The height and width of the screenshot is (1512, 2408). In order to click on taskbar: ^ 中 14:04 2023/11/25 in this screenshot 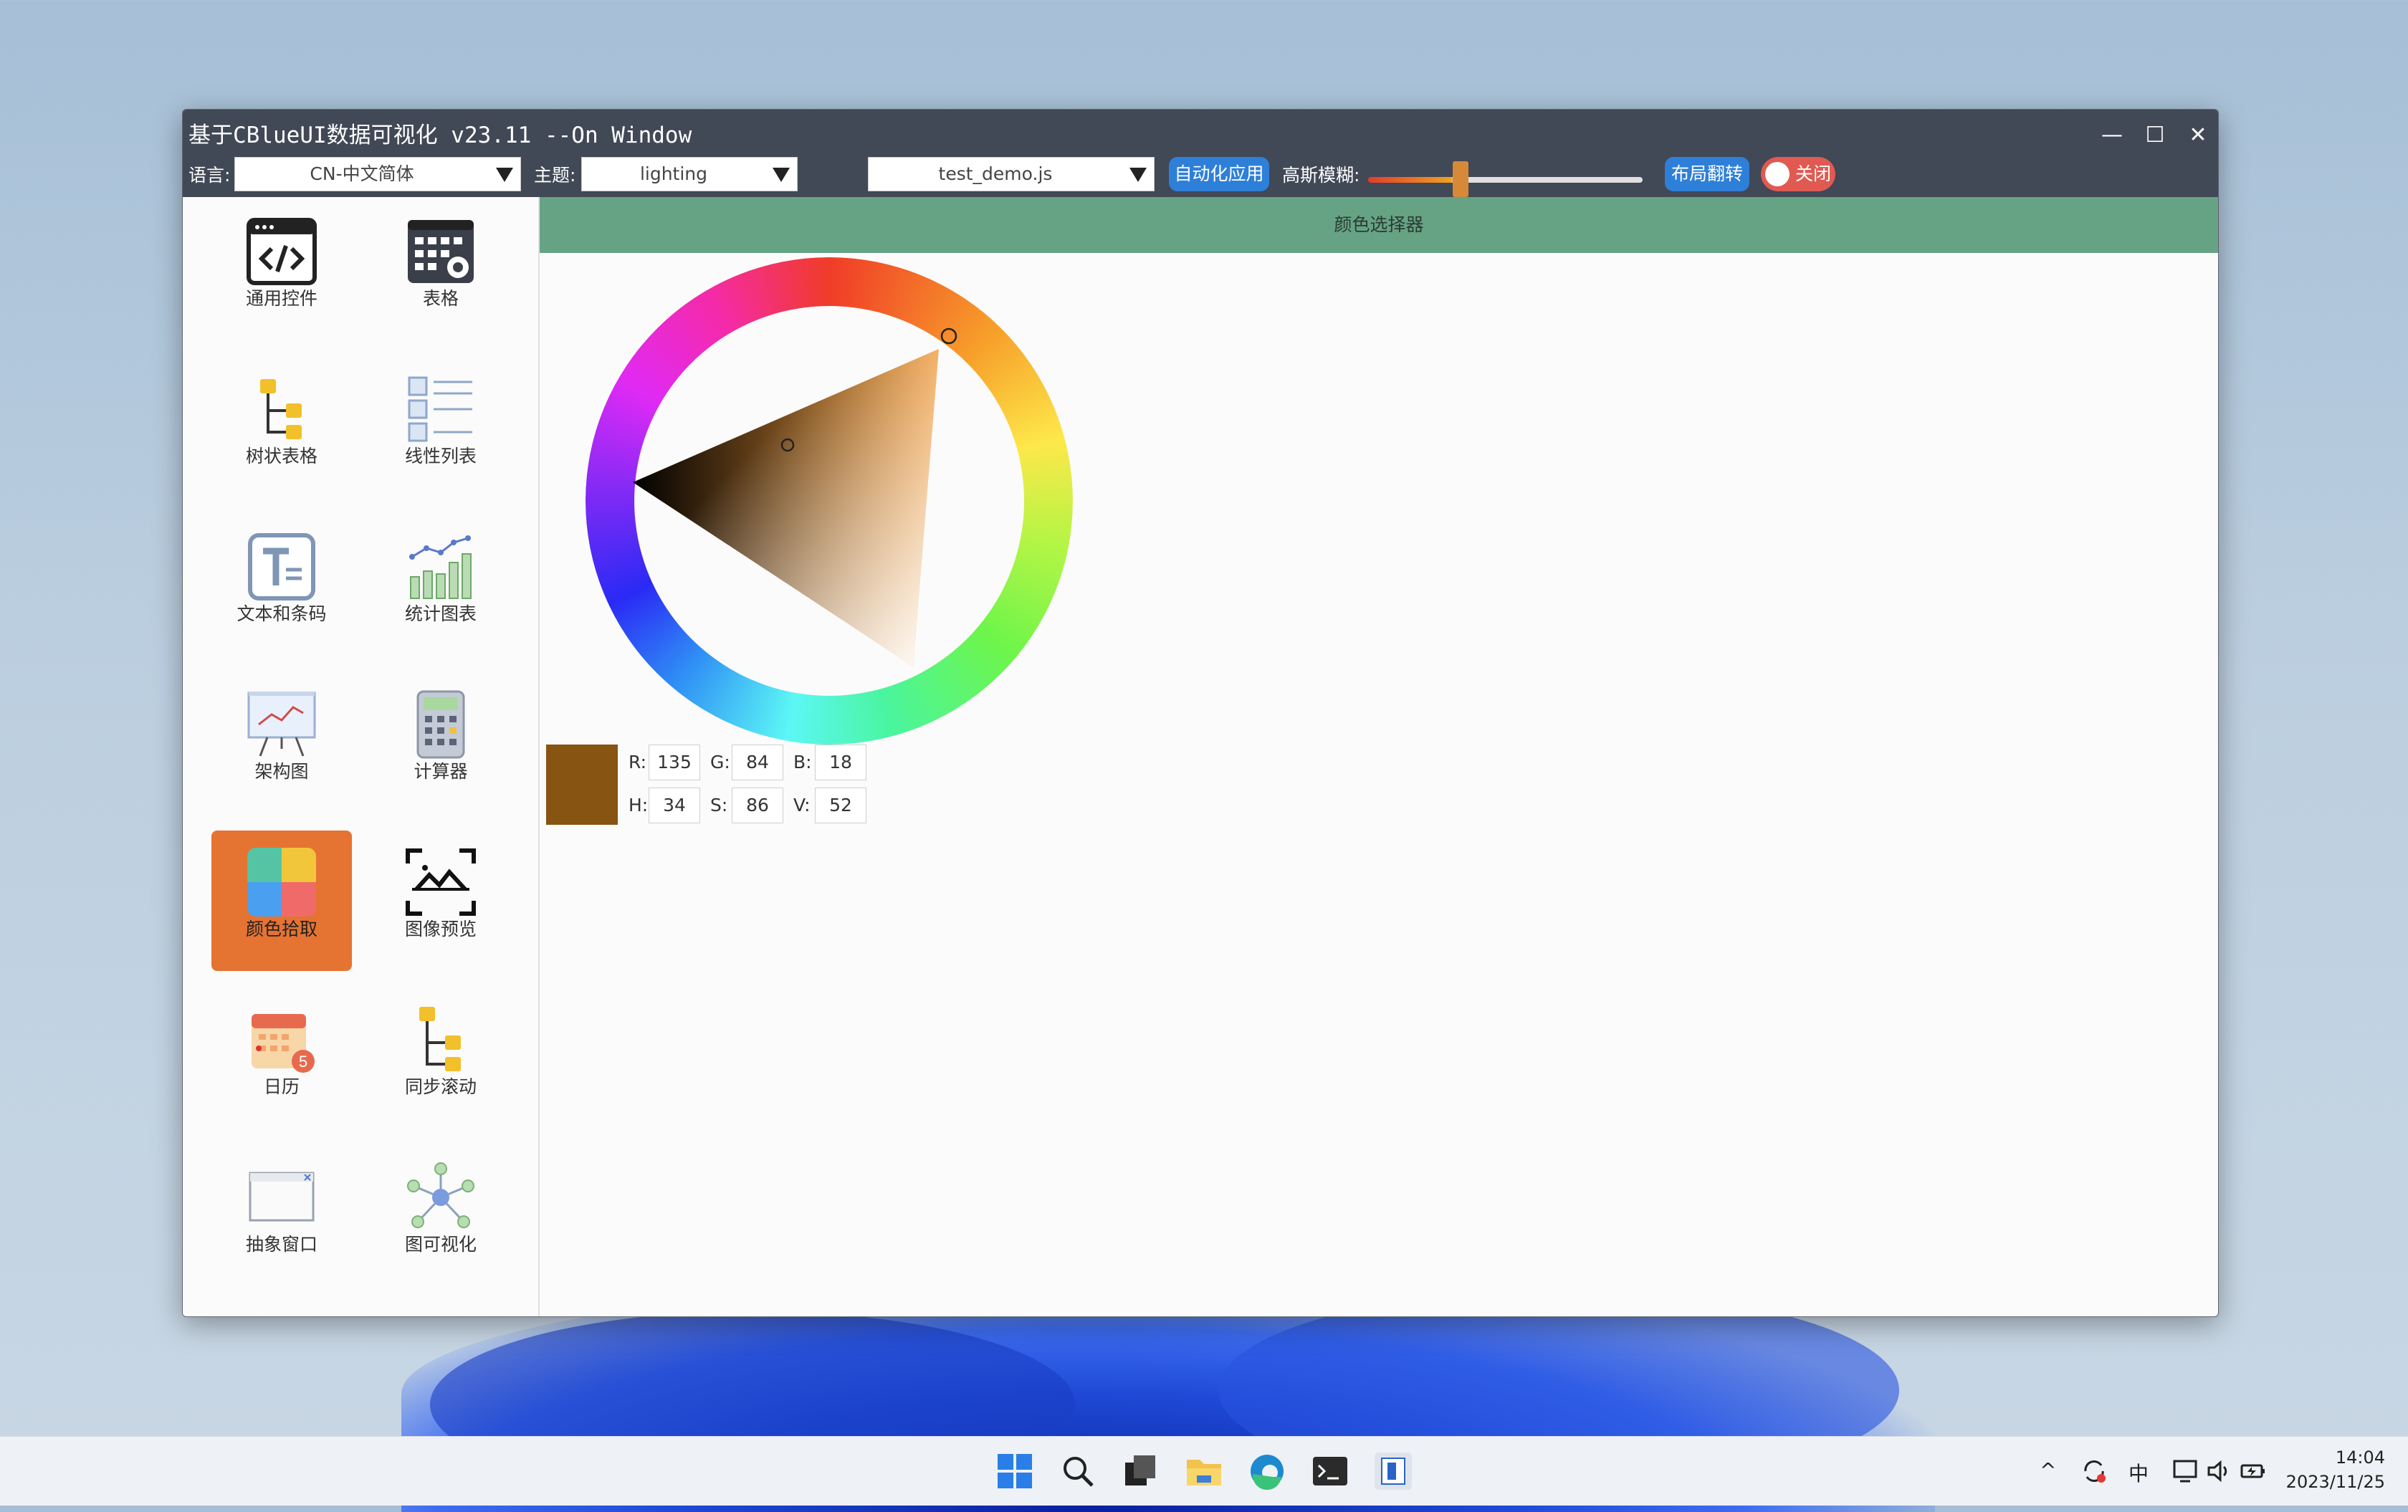, I will do `click(1204, 1471)`.